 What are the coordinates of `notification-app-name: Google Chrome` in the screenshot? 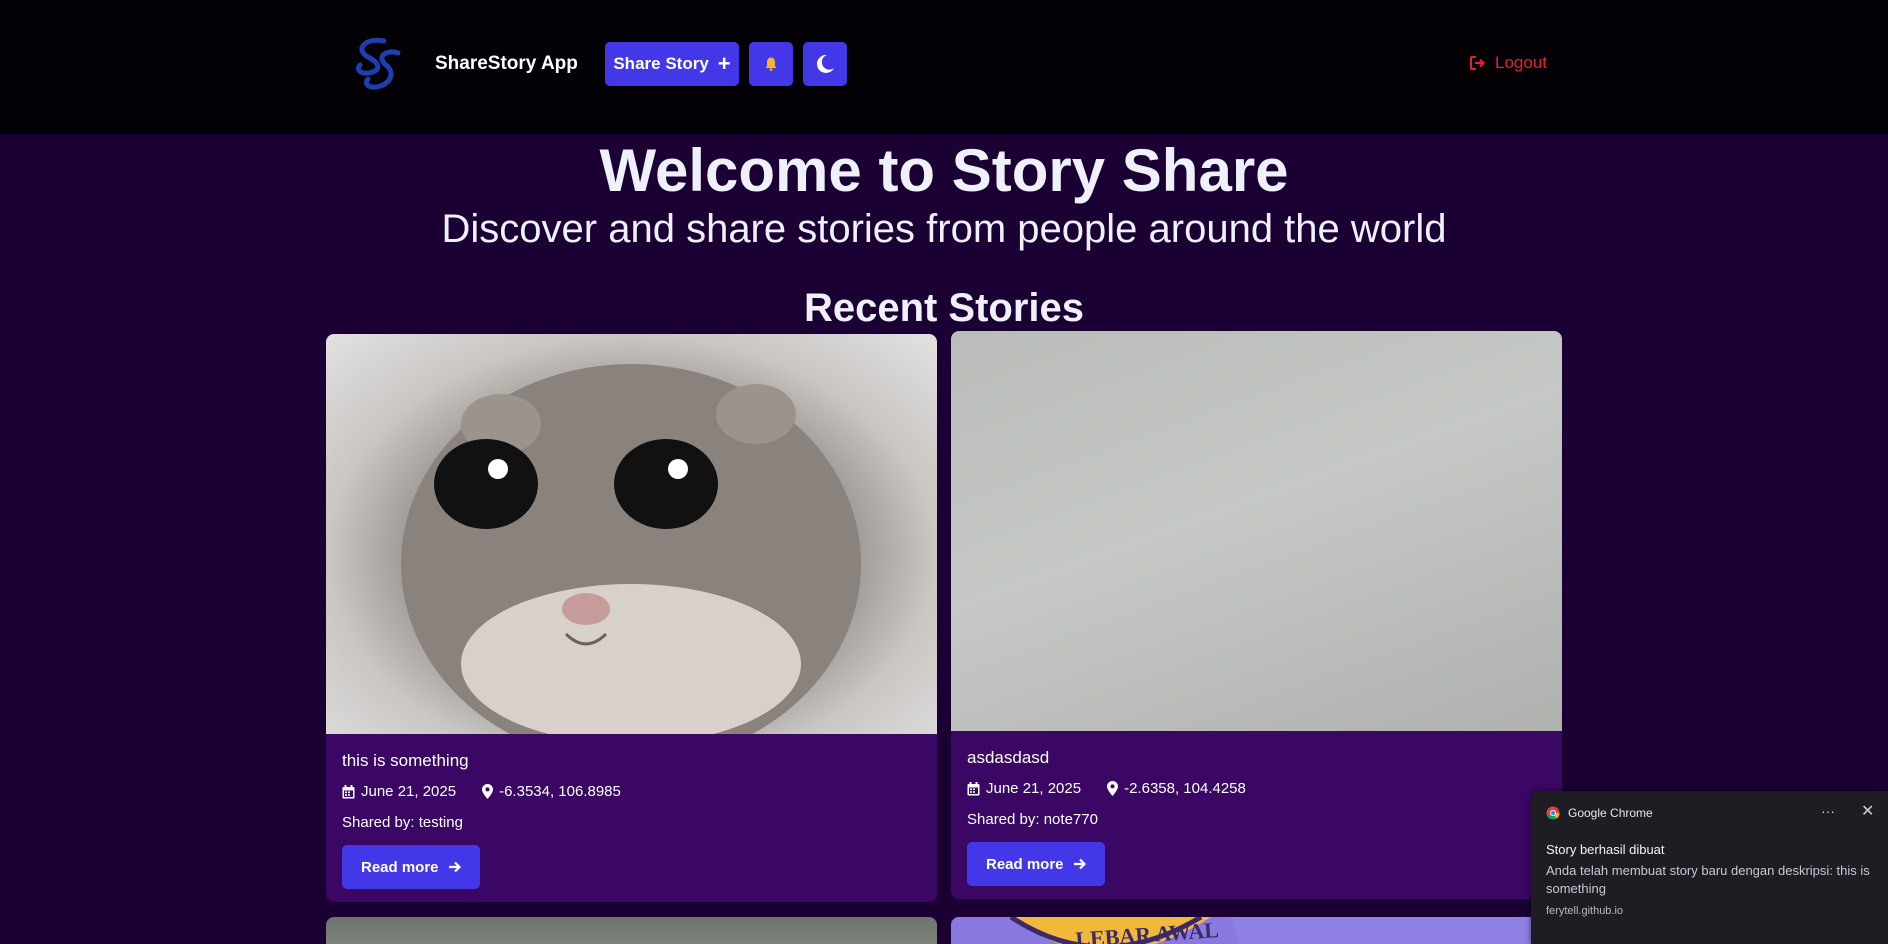 It's located at (1610, 813).